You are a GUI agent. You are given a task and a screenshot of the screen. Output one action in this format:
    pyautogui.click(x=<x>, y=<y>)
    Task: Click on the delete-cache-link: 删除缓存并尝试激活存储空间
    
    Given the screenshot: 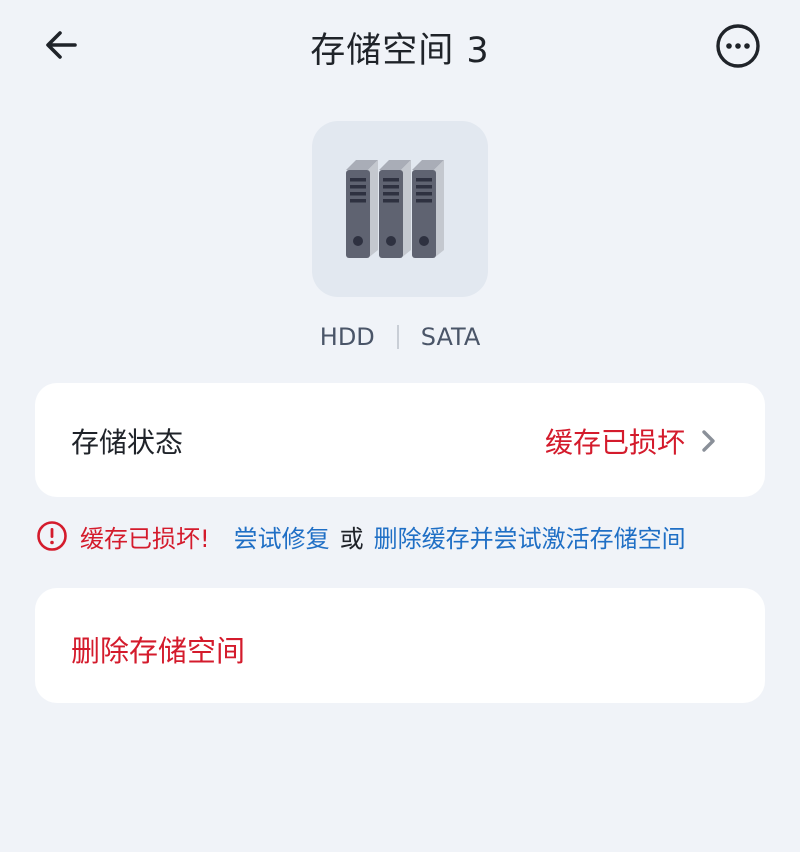 What is the action you would take?
    pyautogui.click(x=530, y=536)
    